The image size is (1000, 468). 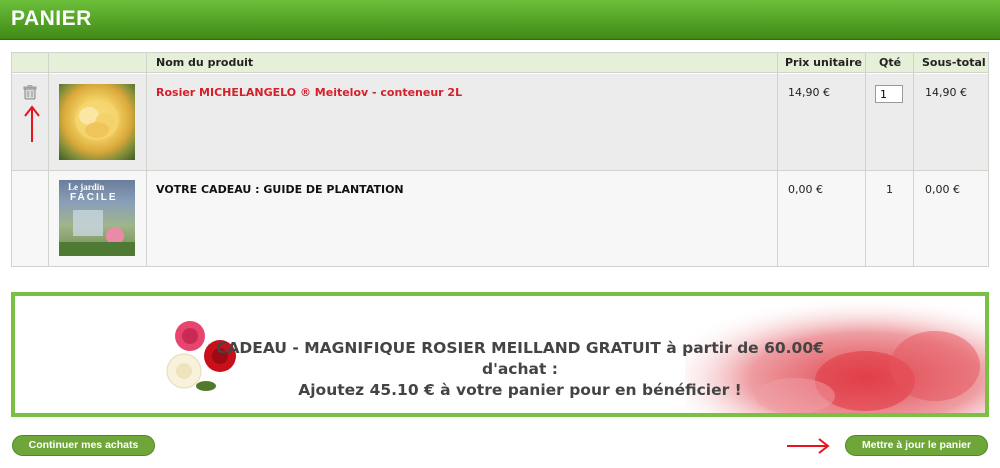 I want to click on arrow-right-icon, so click(x=808, y=446).